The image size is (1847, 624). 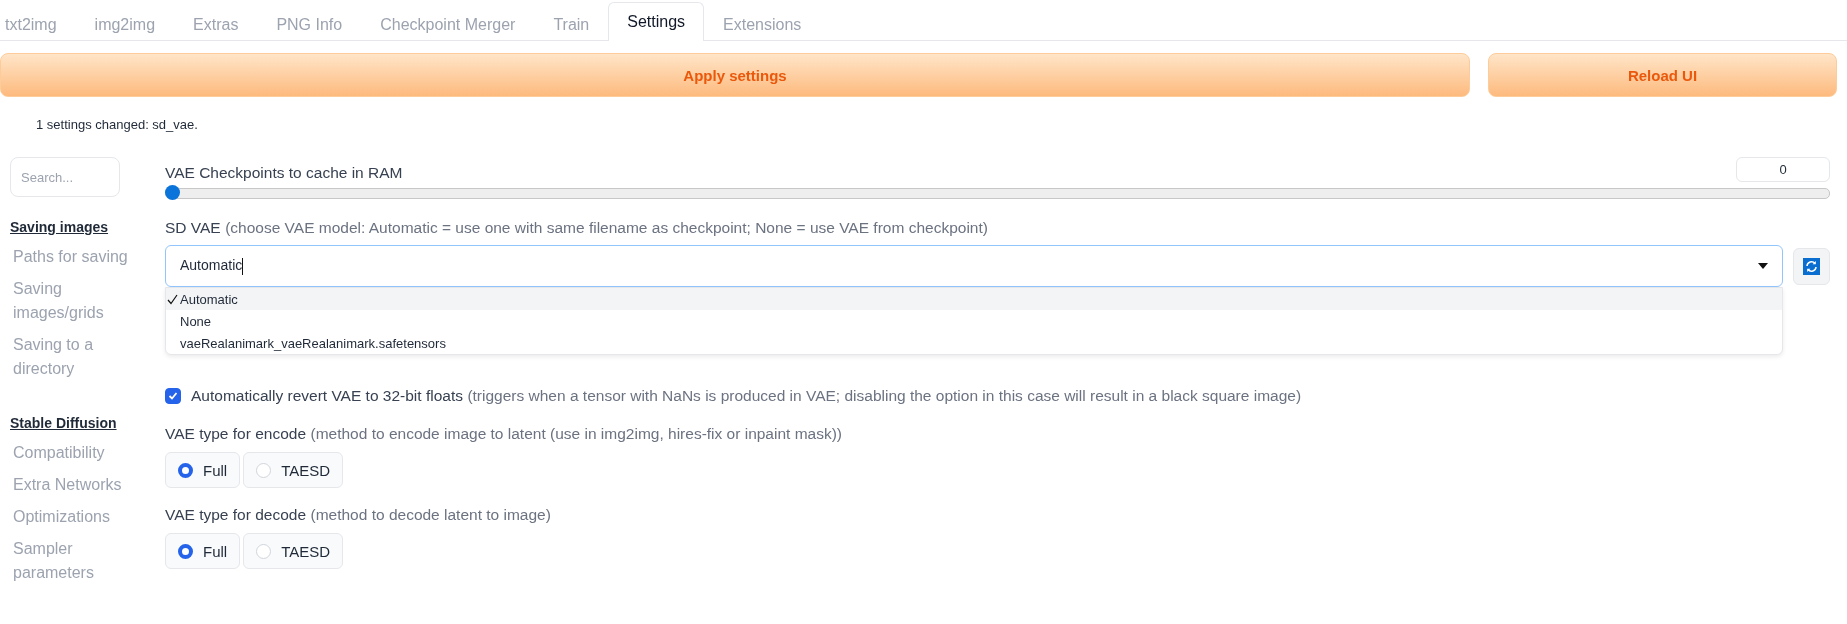 What do you see at coordinates (309, 24) in the screenshot?
I see `tab: PNG Info` at bounding box center [309, 24].